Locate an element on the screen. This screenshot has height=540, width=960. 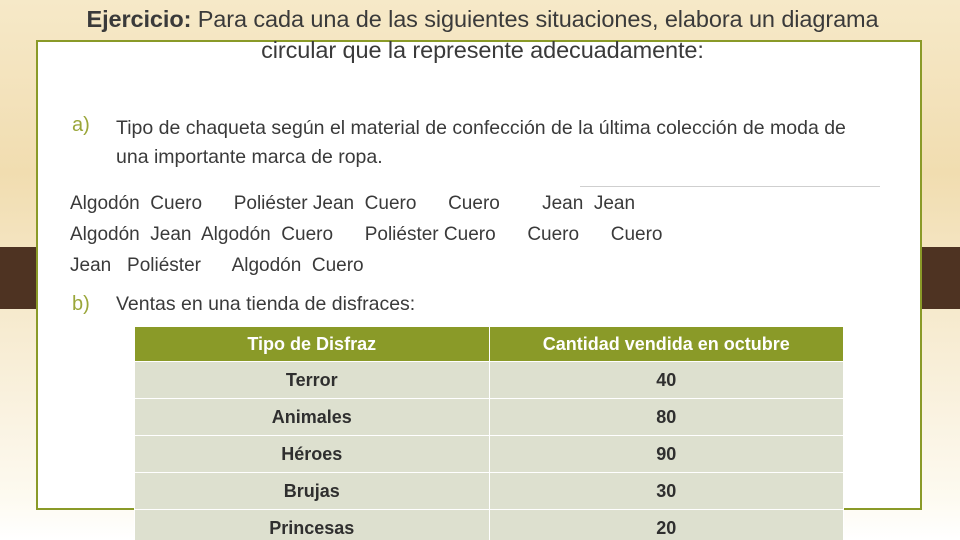
table-row: Terror 40 is located at coordinates (489, 380).